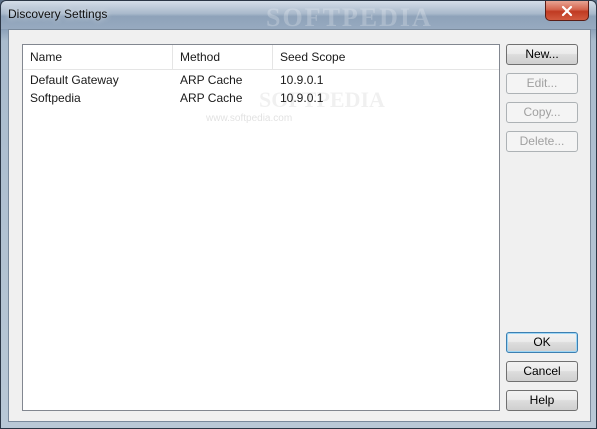 This screenshot has height=429, width=597. What do you see at coordinates (261, 98) in the screenshot?
I see `table-row: Softpedia ARP Cache 10.9.0.1` at bounding box center [261, 98].